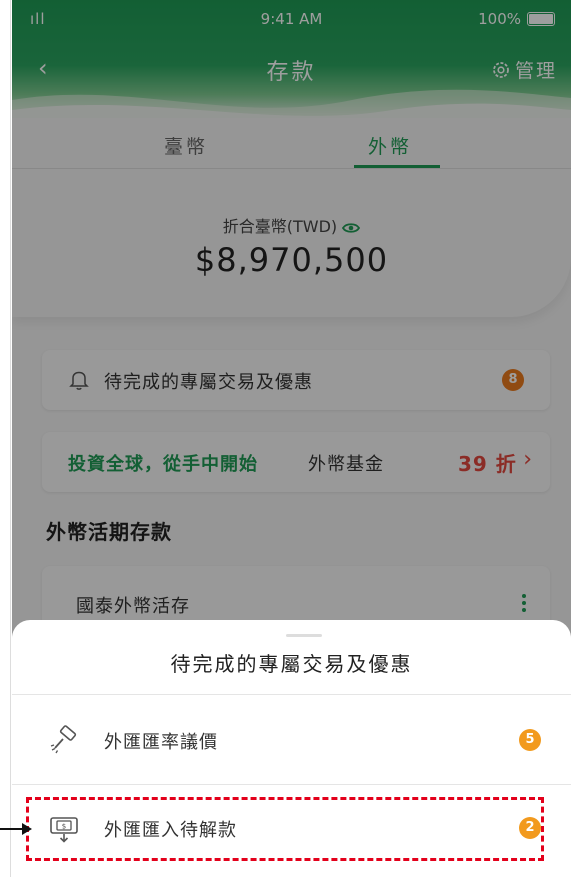 Image resolution: width=571 pixels, height=877 pixels. I want to click on sheet-grabber, so click(304, 635).